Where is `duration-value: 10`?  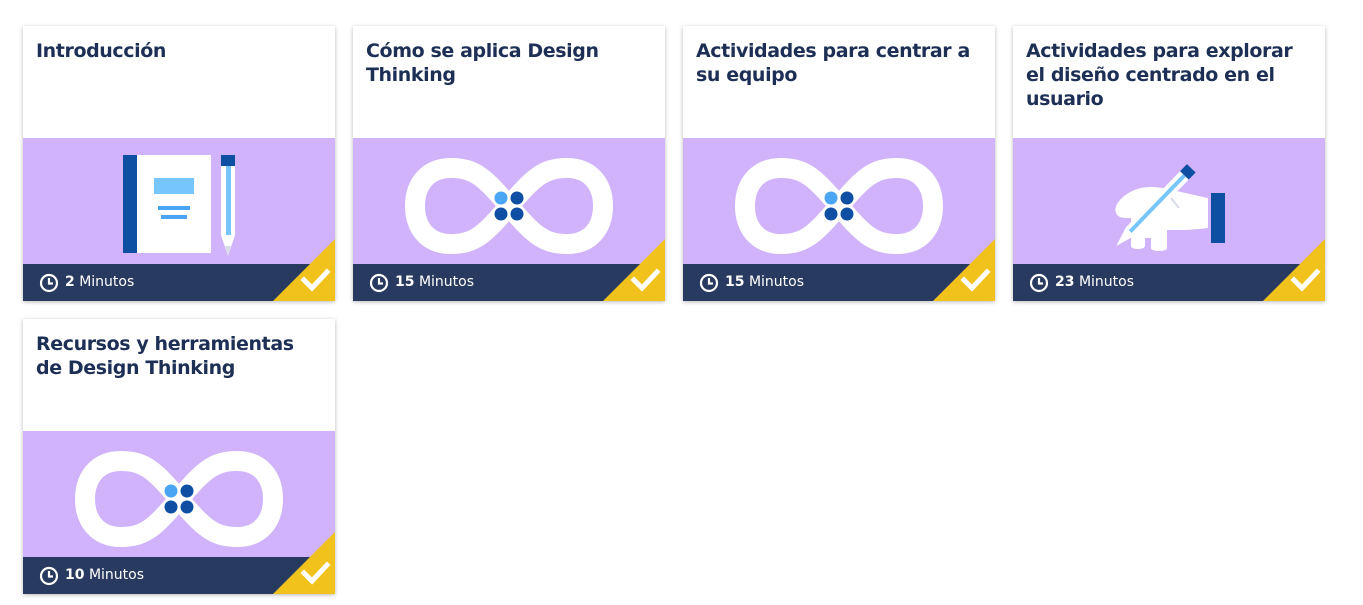 duration-value: 10 is located at coordinates (75, 575).